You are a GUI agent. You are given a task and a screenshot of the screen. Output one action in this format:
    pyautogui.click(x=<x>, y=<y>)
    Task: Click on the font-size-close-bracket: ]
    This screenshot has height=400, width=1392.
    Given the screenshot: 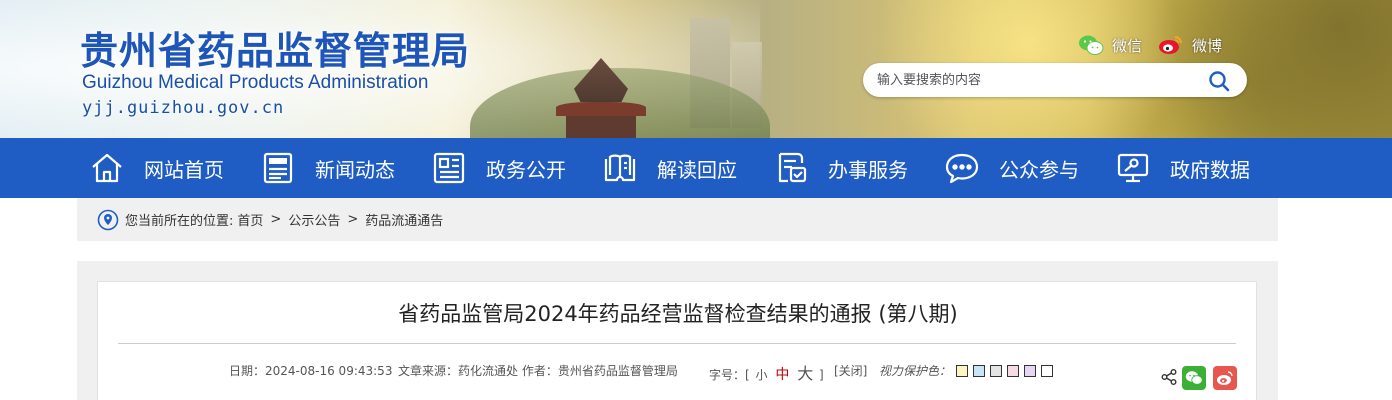 What is the action you would take?
    pyautogui.click(x=821, y=375)
    